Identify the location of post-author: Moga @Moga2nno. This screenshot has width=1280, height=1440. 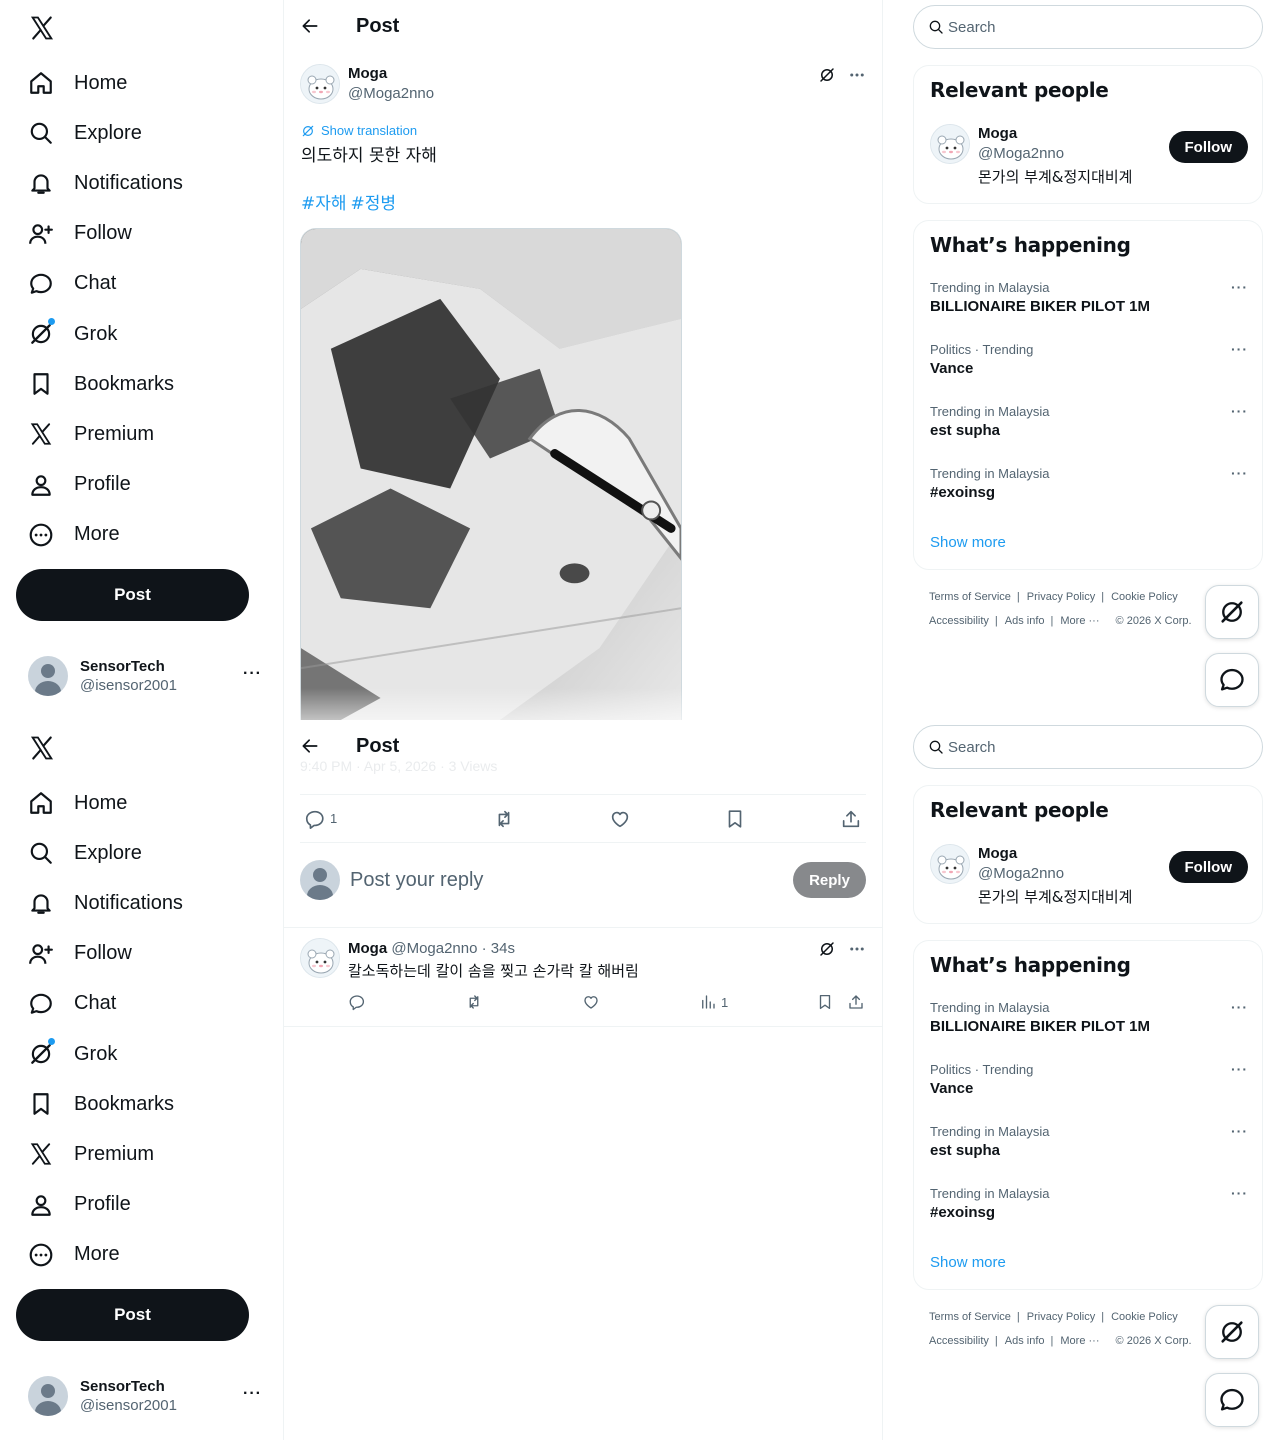
(367, 84).